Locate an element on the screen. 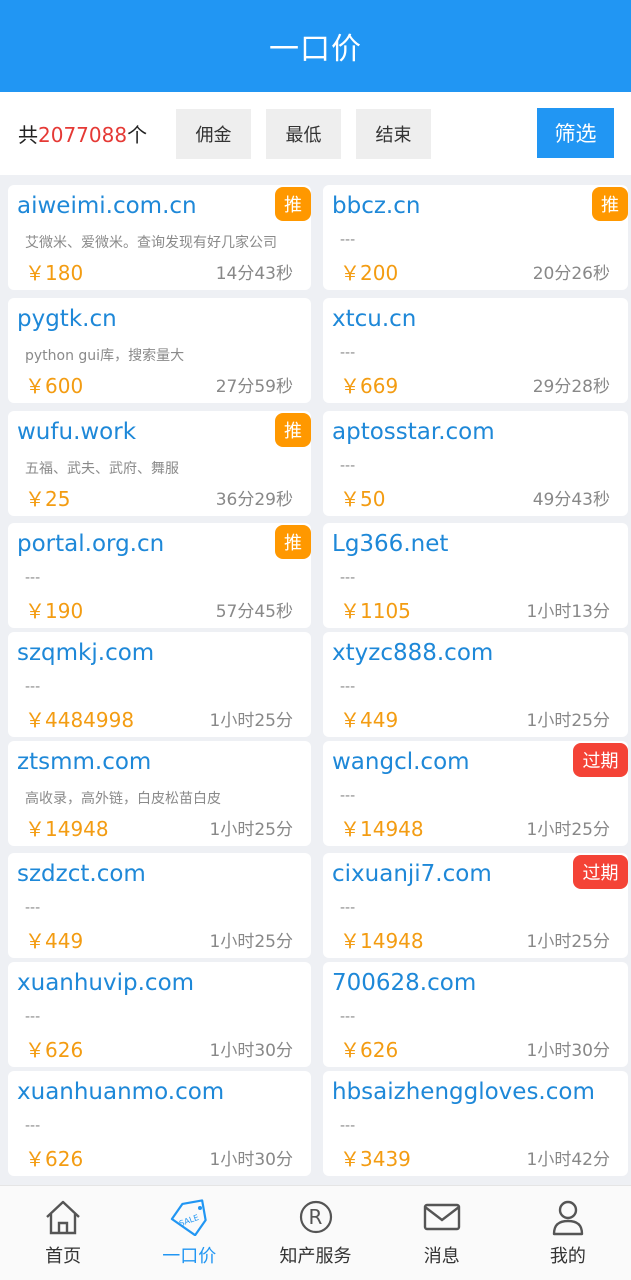 The width and height of the screenshot is (631, 1280). tab-home-label: 首页 is located at coordinates (63, 1256).